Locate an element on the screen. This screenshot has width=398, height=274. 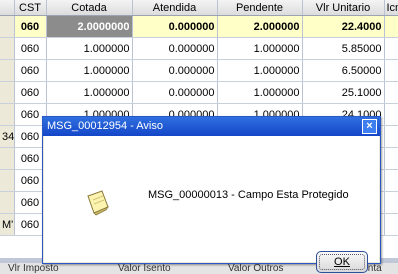
table-row: 060 1.000000 0.000000 1.000000 5.85000 is located at coordinates (199, 48).